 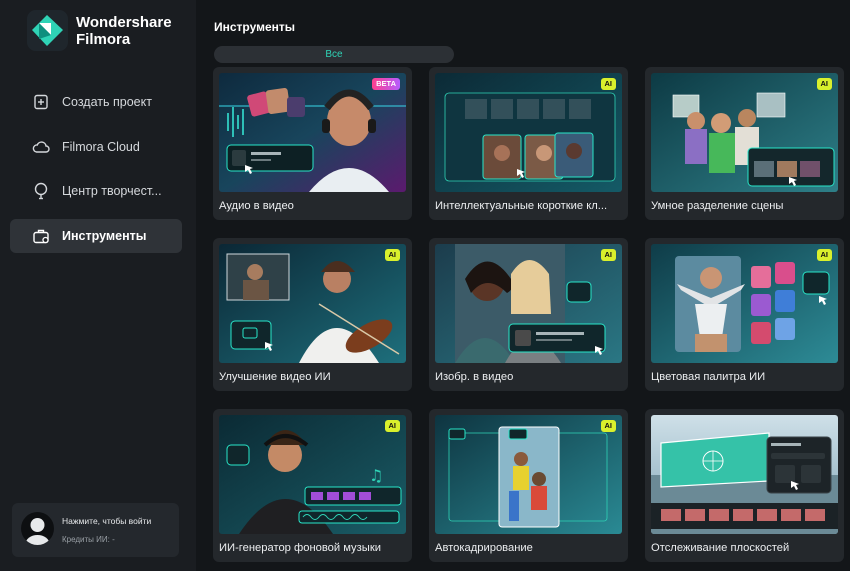 What do you see at coordinates (256, 206) in the screenshot?
I see `card-label: Аудио в видео` at bounding box center [256, 206].